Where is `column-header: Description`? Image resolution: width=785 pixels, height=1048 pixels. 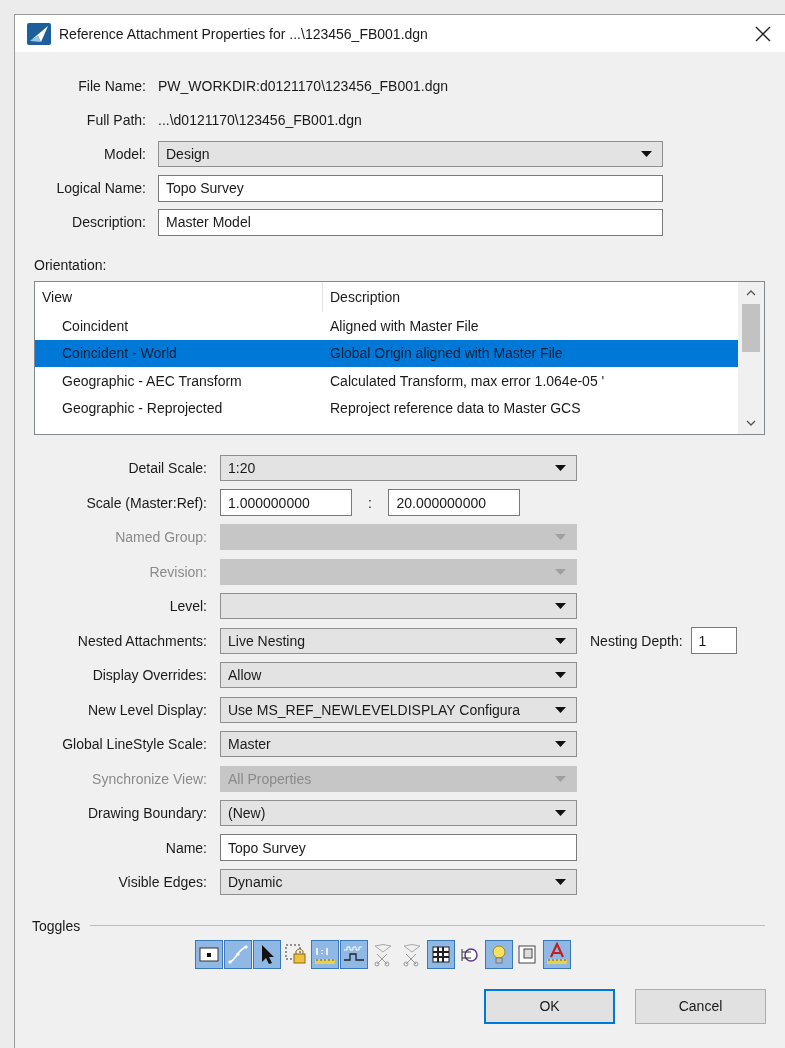
column-header: Description is located at coordinates (530, 297).